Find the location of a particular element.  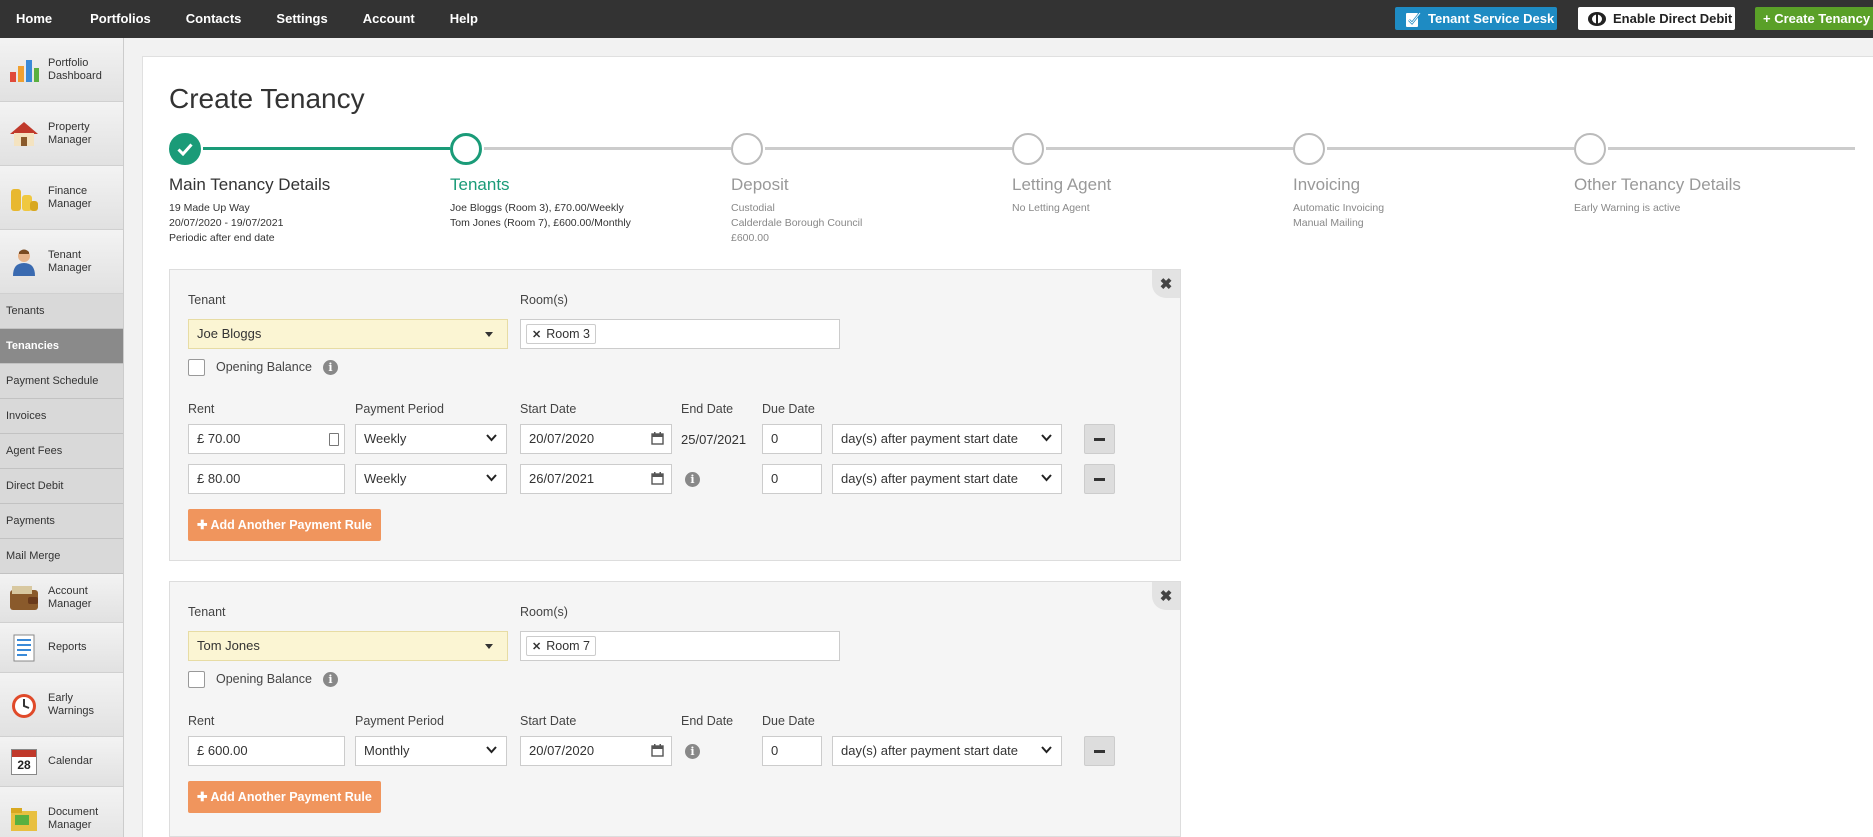

step-summary-line: Tom Jones (Room 7), £600.00/Monthly is located at coordinates (540, 223).